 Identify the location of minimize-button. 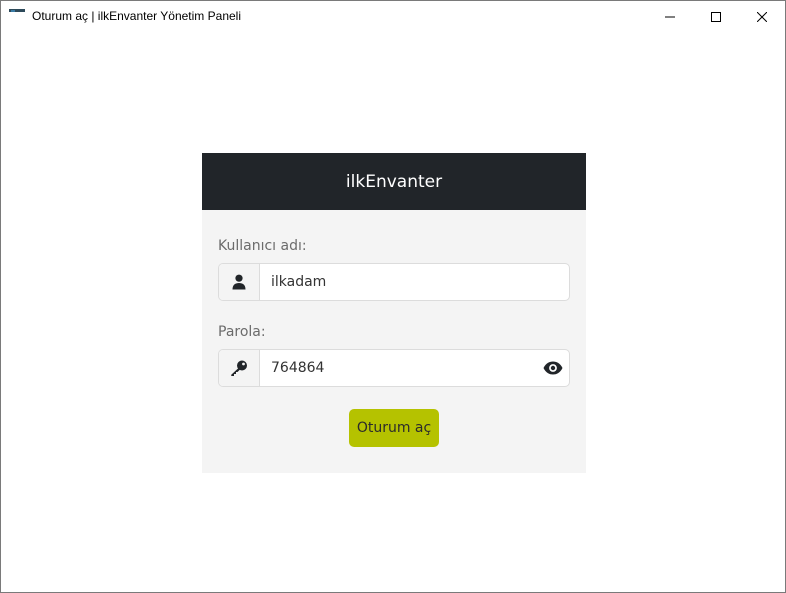
(670, 16).